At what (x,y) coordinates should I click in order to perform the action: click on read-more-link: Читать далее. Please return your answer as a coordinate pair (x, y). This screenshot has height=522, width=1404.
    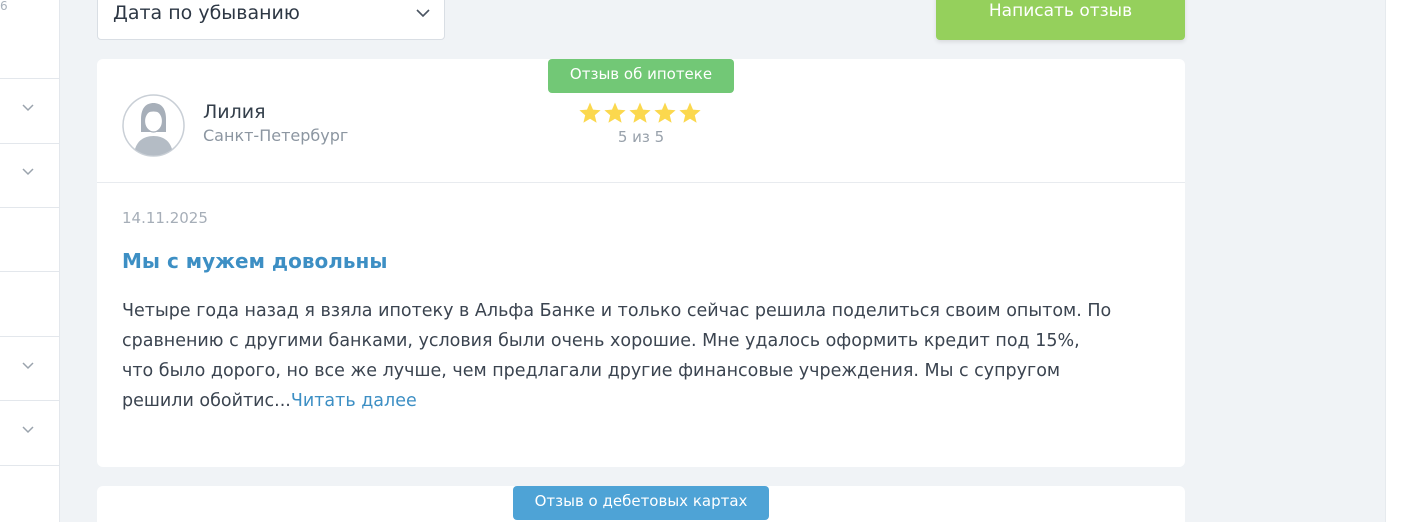
    Looking at the image, I should click on (354, 401).